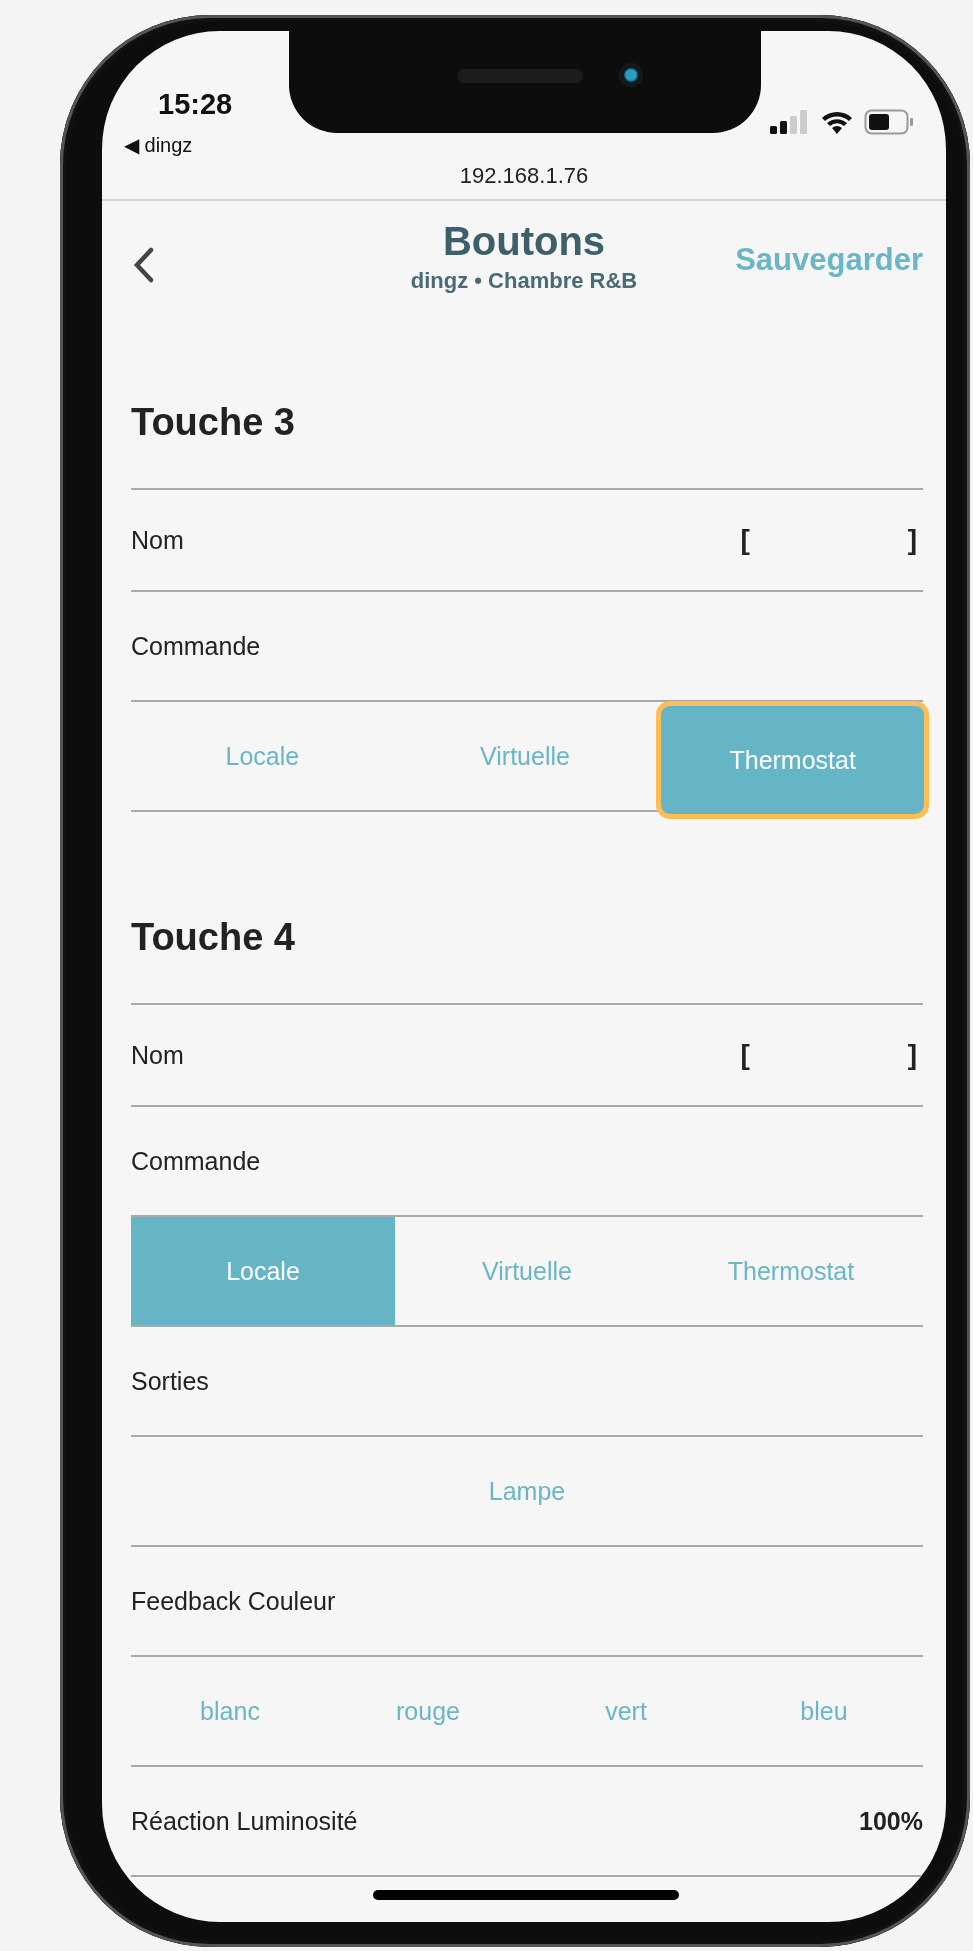 Image resolution: width=973 pixels, height=1951 pixels. What do you see at coordinates (213, 422) in the screenshot?
I see `section-title: Touche 3` at bounding box center [213, 422].